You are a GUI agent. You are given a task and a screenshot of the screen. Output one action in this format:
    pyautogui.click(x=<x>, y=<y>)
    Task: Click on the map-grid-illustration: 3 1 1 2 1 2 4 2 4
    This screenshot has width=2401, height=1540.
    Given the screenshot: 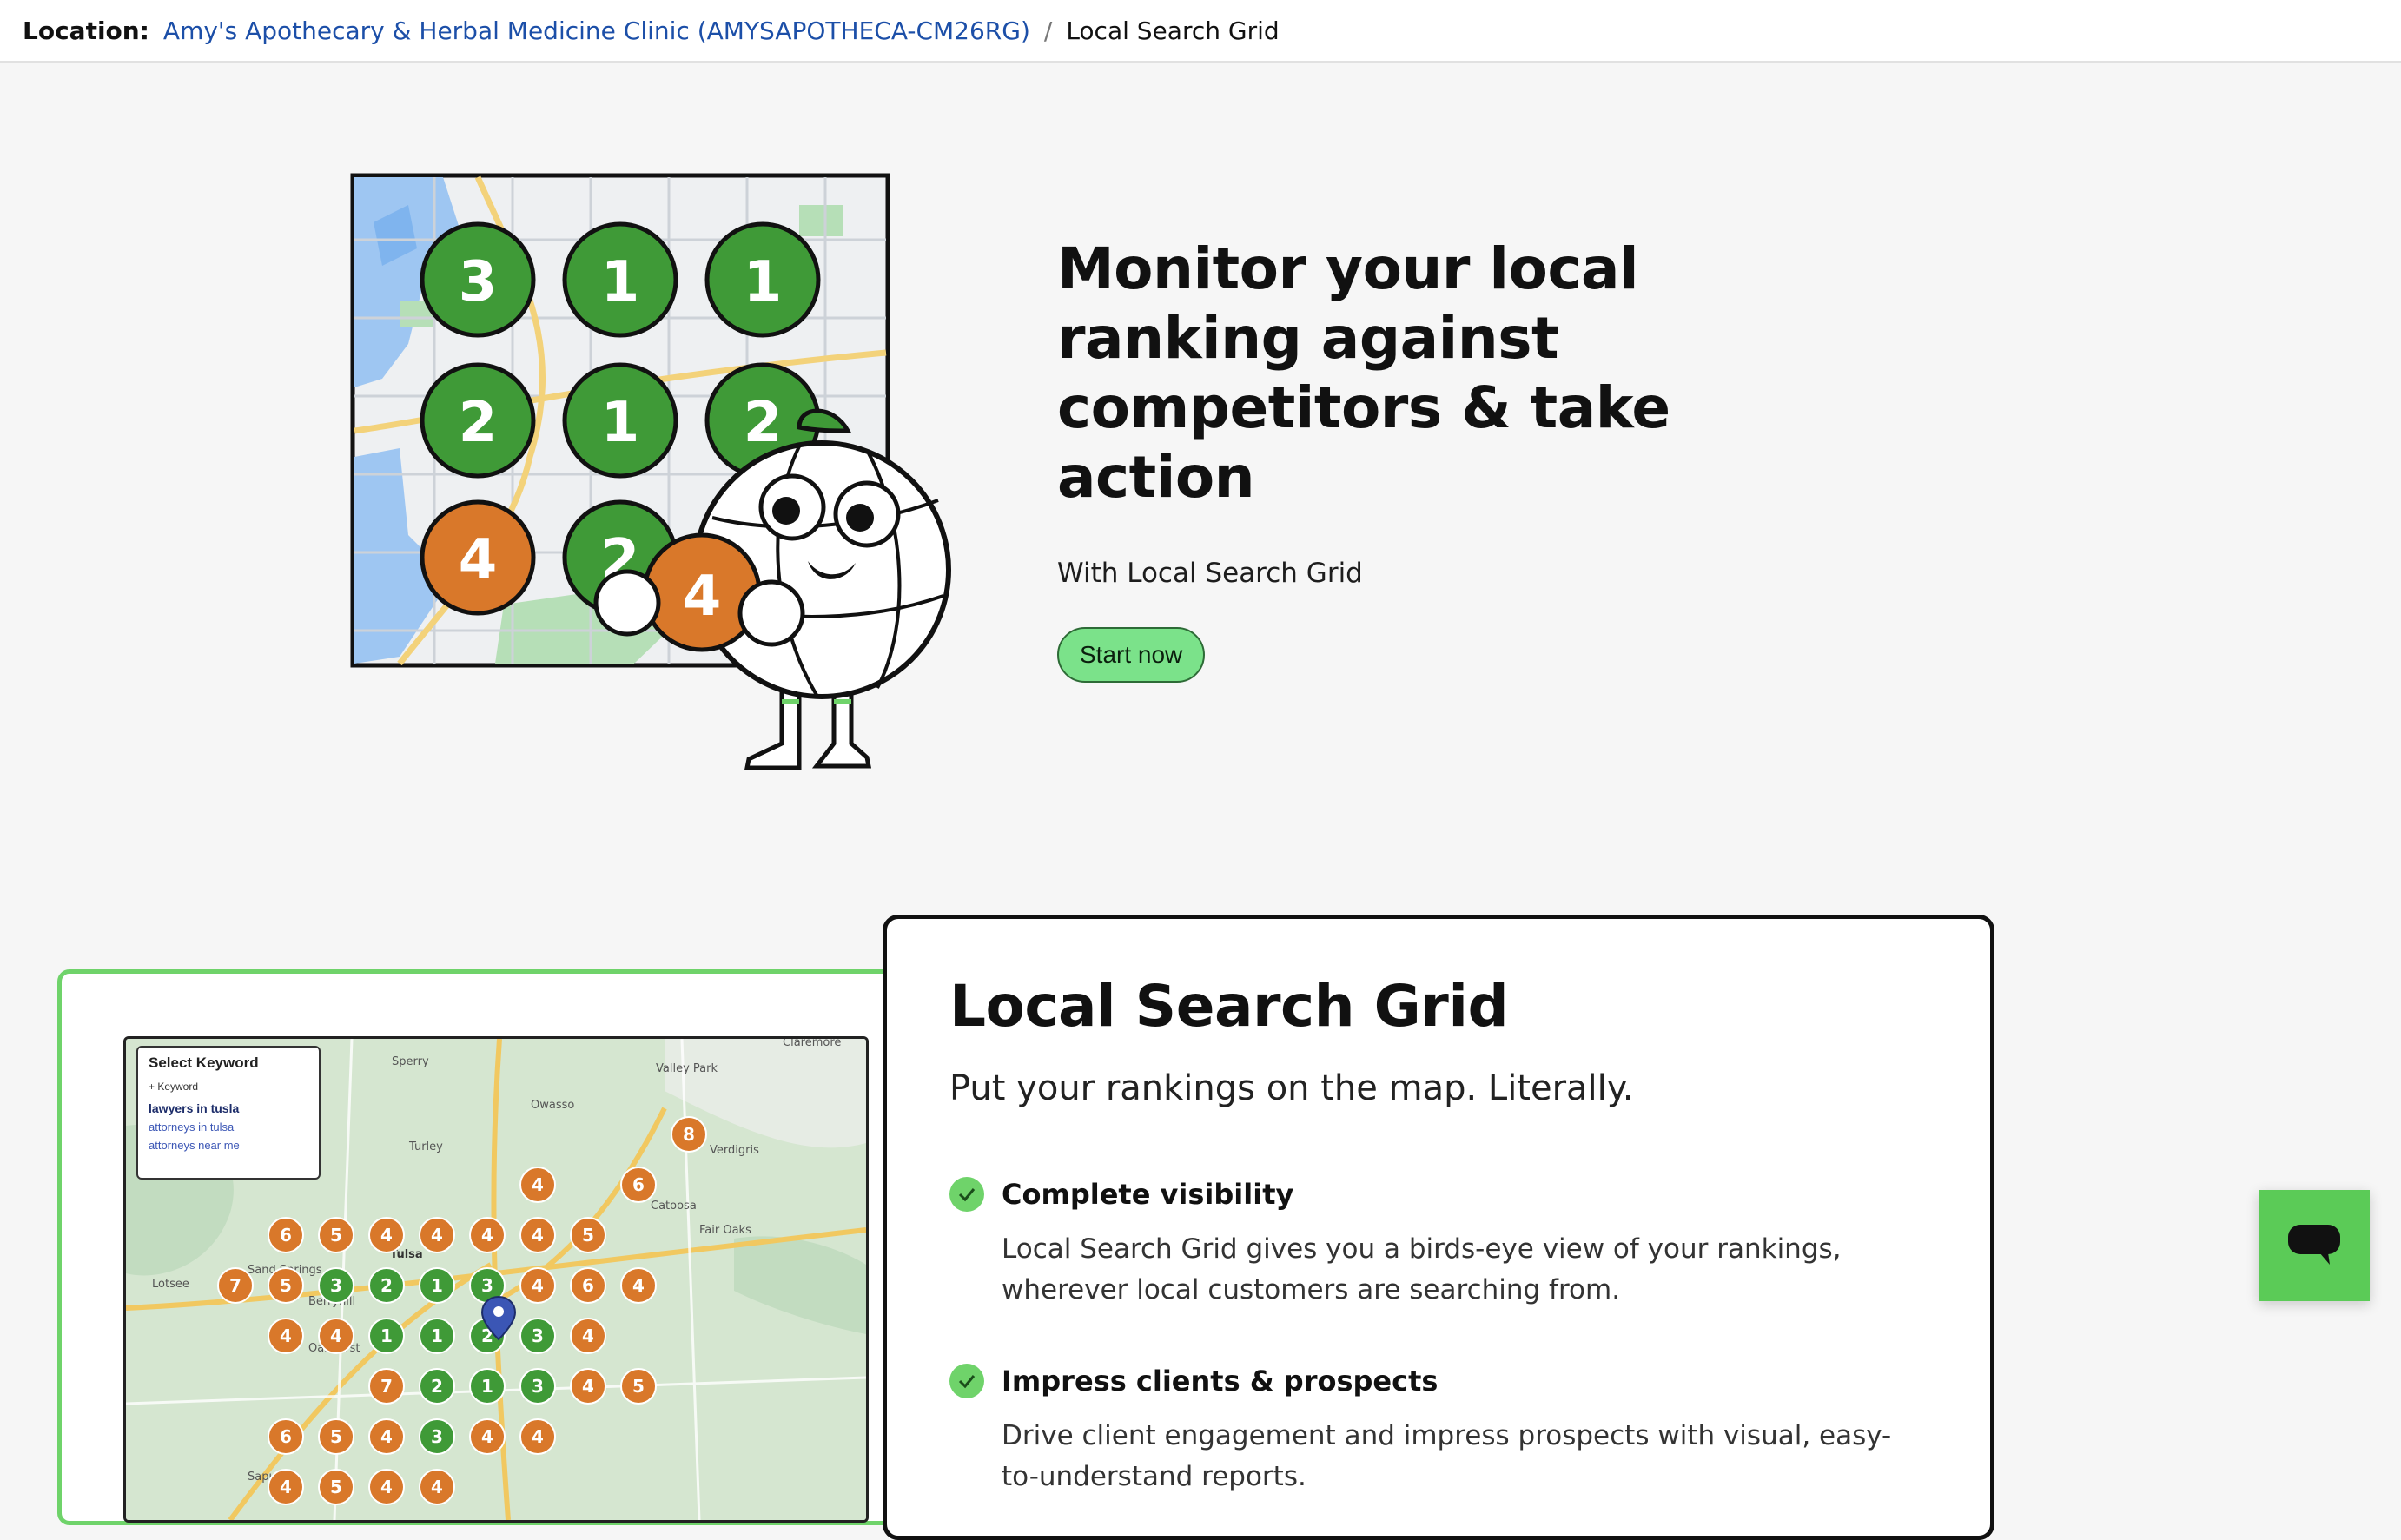 What is the action you would take?
    pyautogui.click(x=650, y=471)
    